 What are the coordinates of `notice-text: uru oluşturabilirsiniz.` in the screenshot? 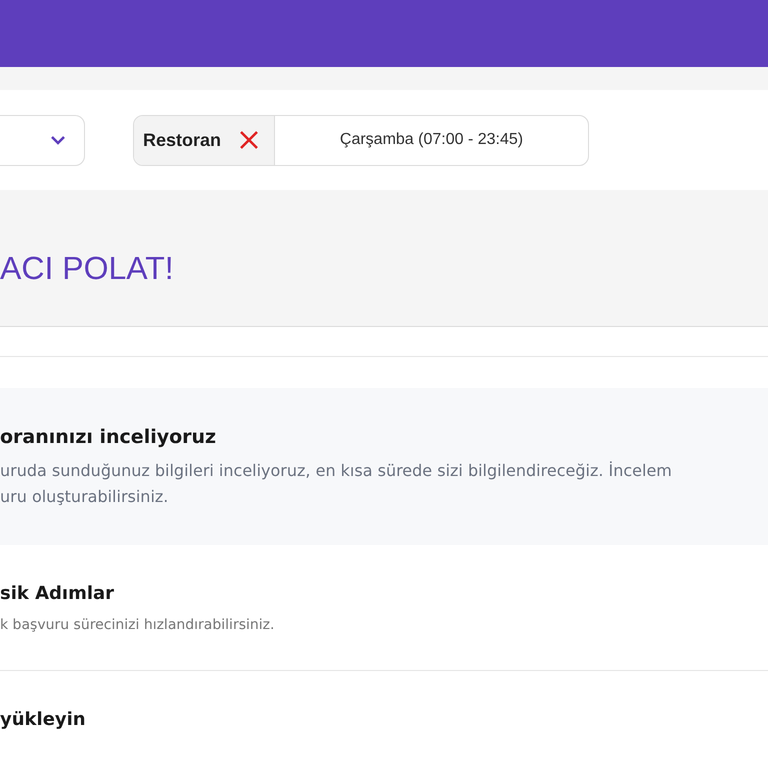 It's located at (85, 497).